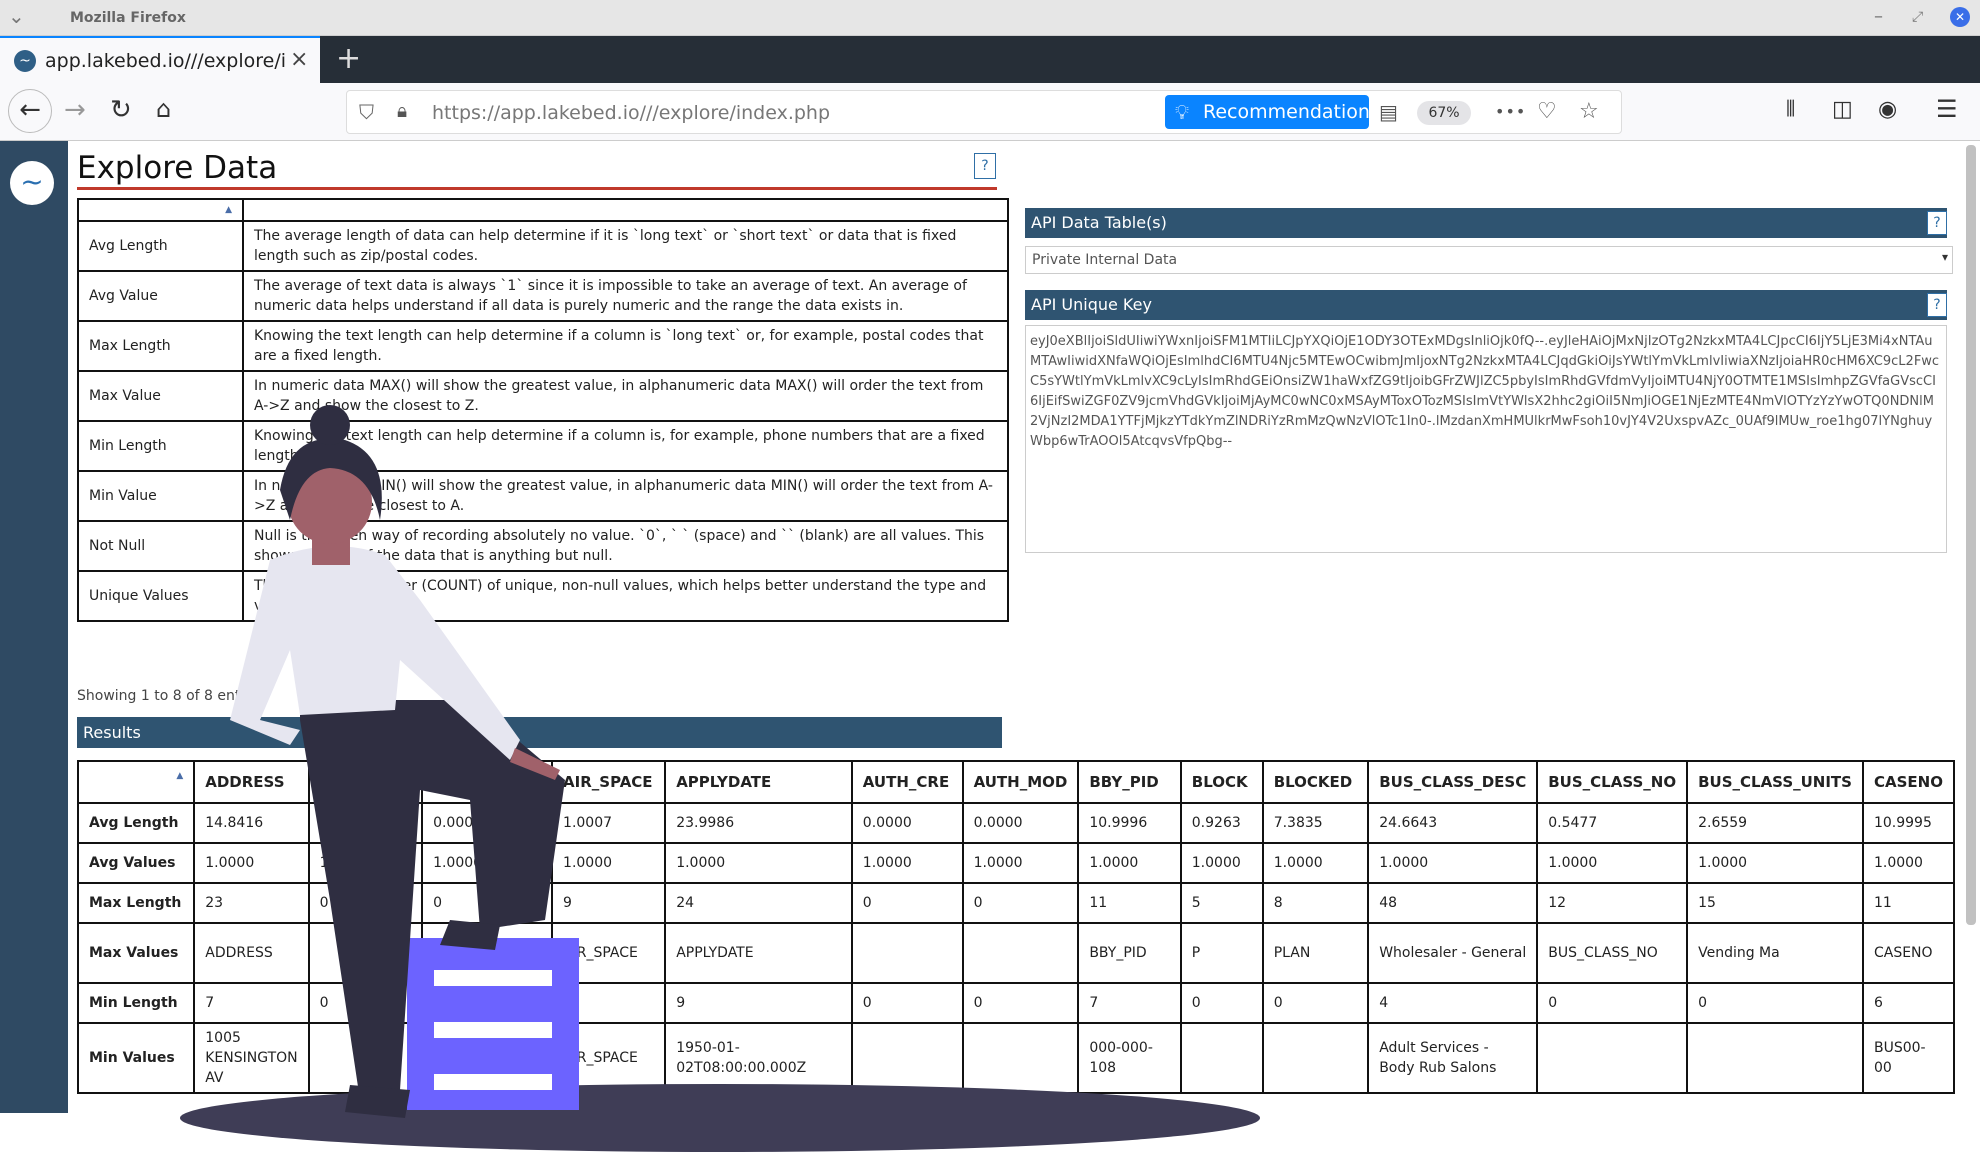 The width and height of the screenshot is (1980, 1154). Describe the element at coordinates (1221, 782) in the screenshot. I see `column-header: BLOCK` at that location.